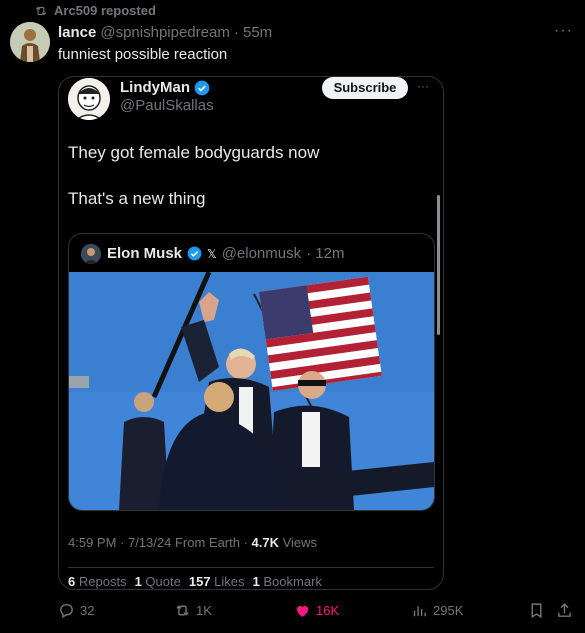  What do you see at coordinates (66, 611) in the screenshot?
I see `reply-icon` at bounding box center [66, 611].